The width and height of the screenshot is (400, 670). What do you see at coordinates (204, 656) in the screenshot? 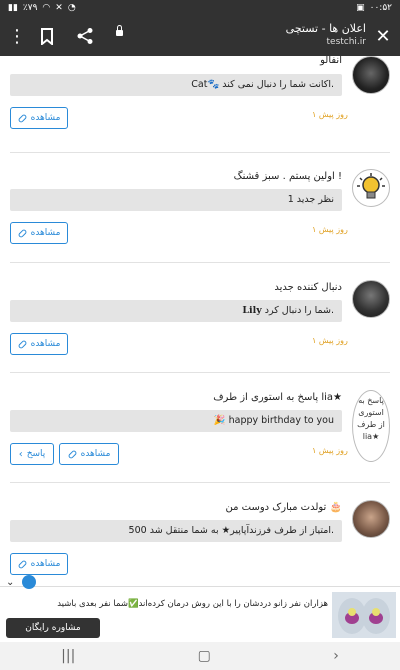
I see `home-icon: ▢` at bounding box center [204, 656].